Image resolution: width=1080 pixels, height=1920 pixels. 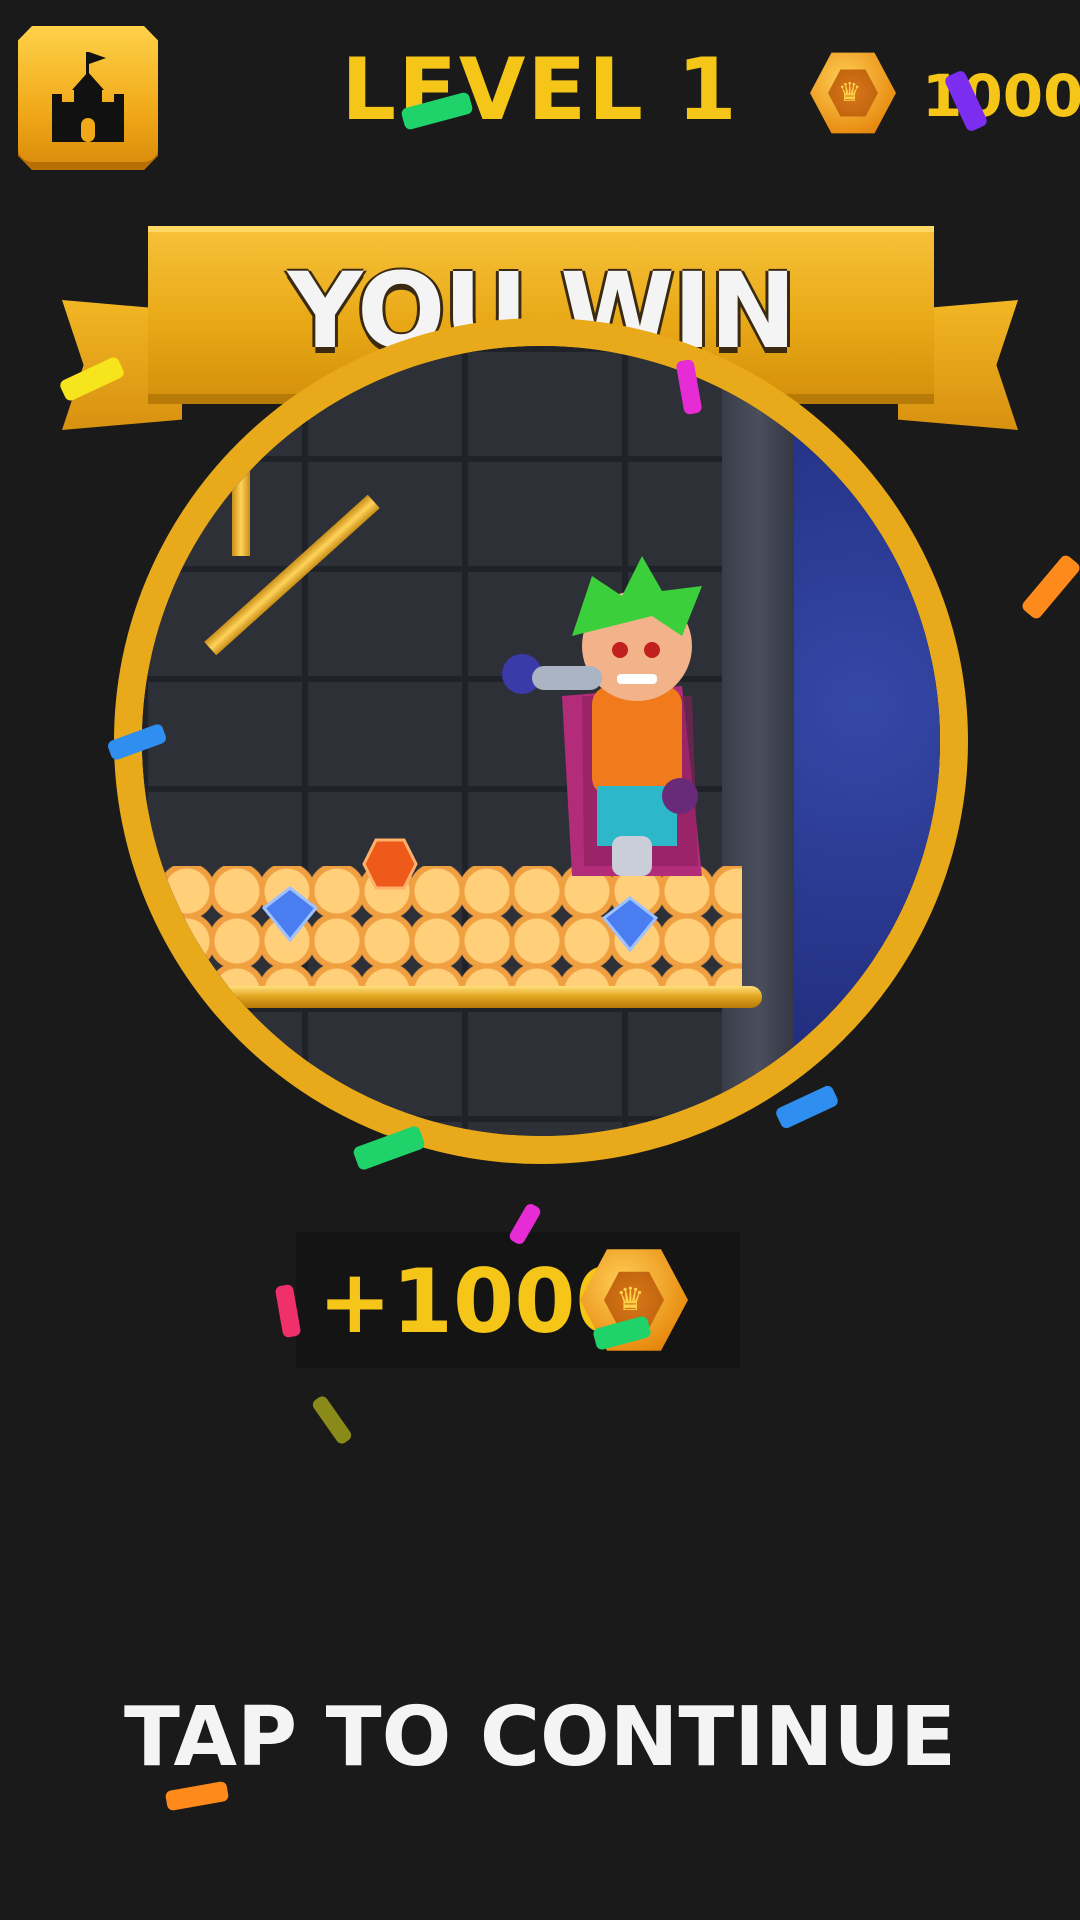 What do you see at coordinates (241, 481) in the screenshot?
I see `gold-pin-vertical` at bounding box center [241, 481].